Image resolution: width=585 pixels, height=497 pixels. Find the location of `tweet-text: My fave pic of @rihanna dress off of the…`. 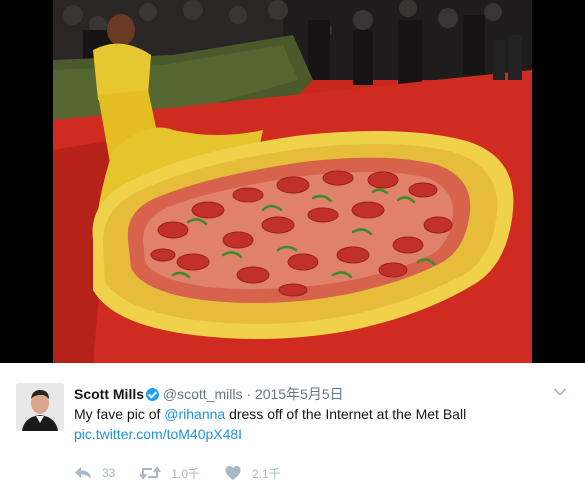

tweet-text: My fave pic of @rihanna dress off of the… is located at coordinates (319, 424).